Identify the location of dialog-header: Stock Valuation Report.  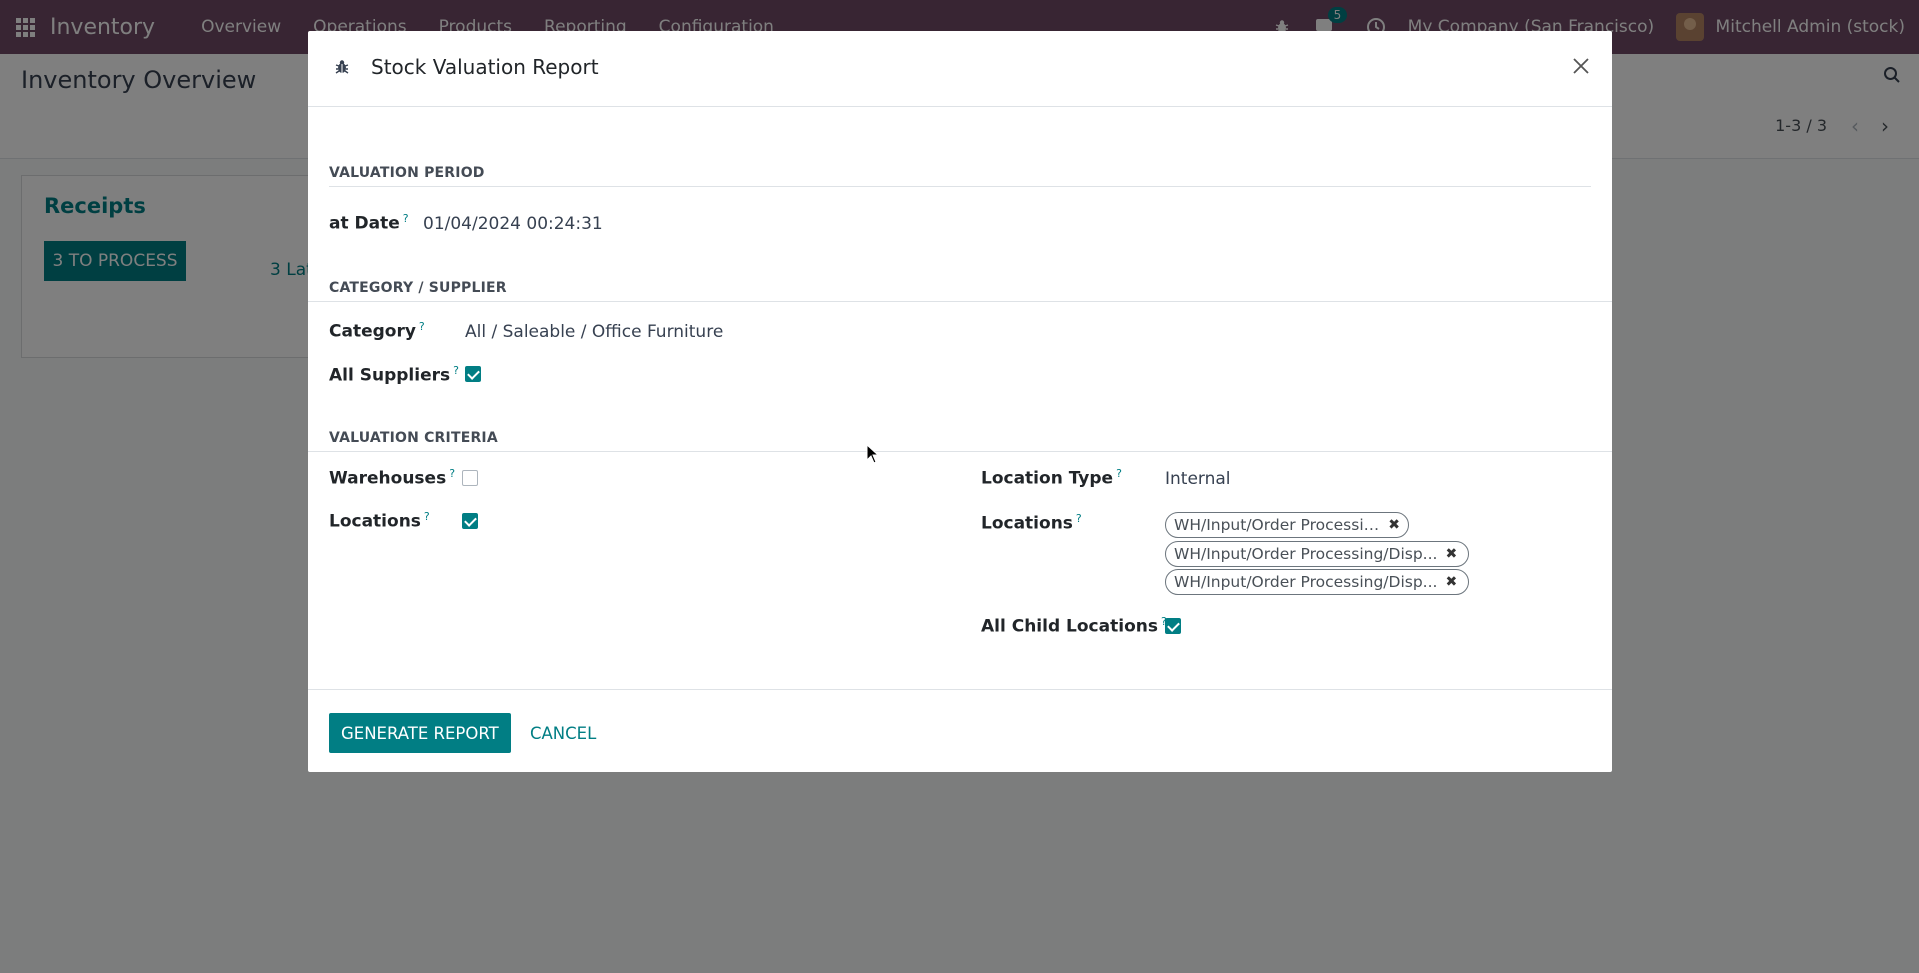
(960, 69).